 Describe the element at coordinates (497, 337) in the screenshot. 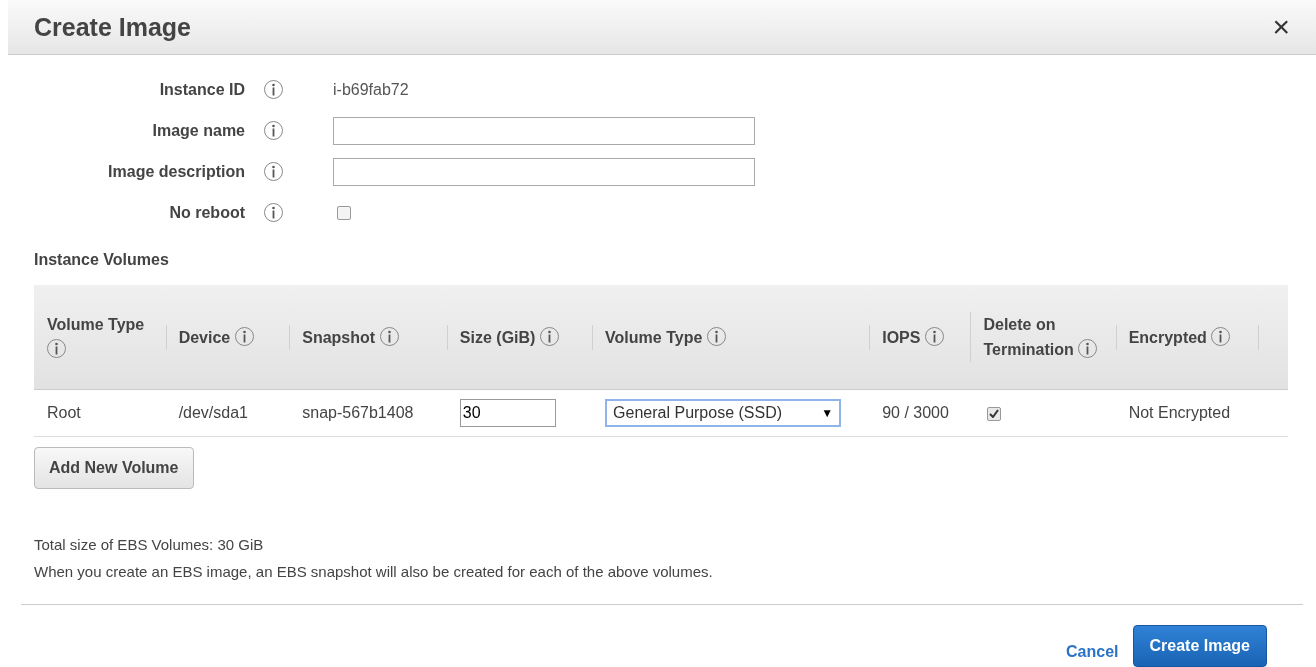

I see `column-label: Size (GiB)` at that location.